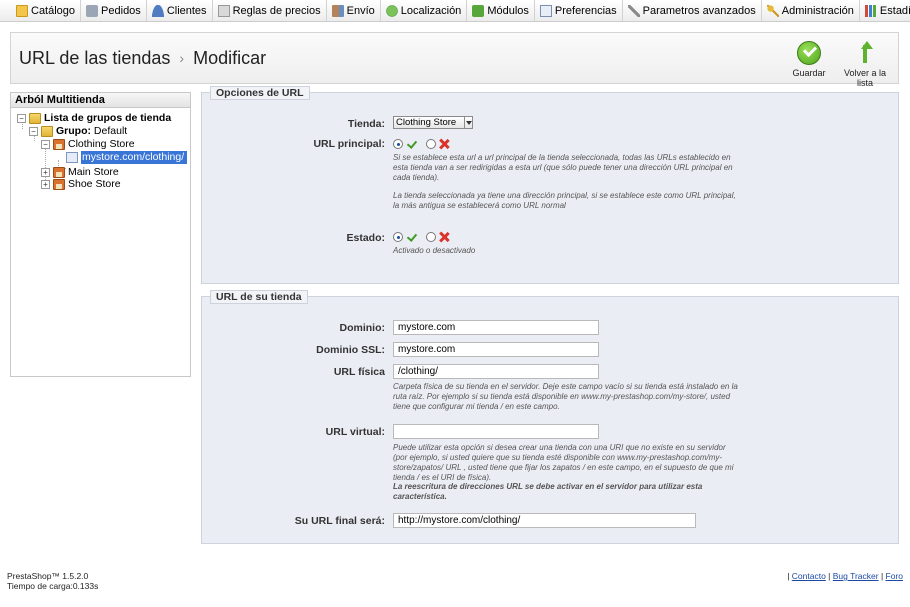 The image size is (910, 607). Describe the element at coordinates (468, 122) in the screenshot. I see `dropdown-arrow-icon` at that location.